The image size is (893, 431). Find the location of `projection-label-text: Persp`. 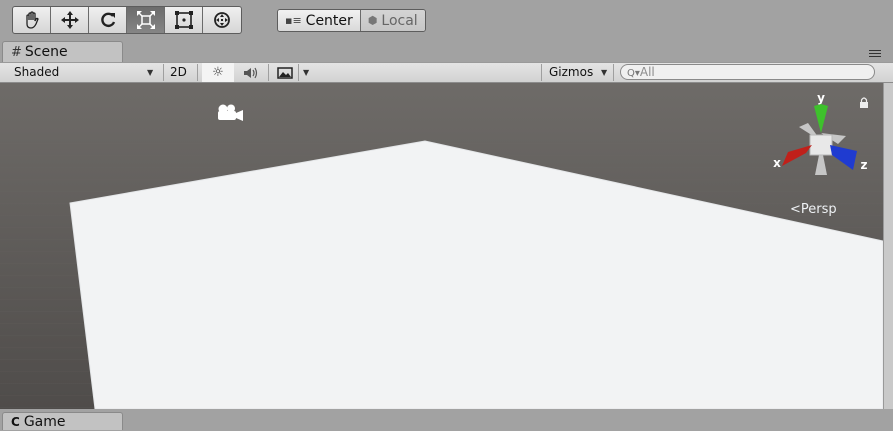

projection-label-text: Persp is located at coordinates (819, 209).